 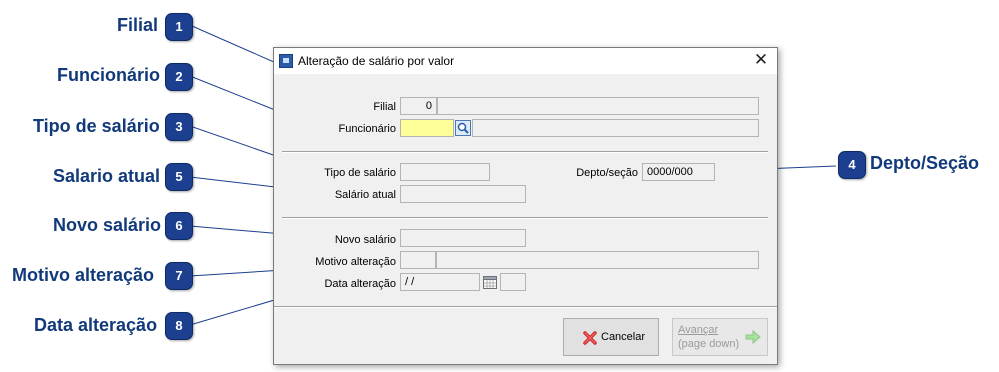 What do you see at coordinates (107, 225) in the screenshot?
I see `callout-label-6: Novo salário` at bounding box center [107, 225].